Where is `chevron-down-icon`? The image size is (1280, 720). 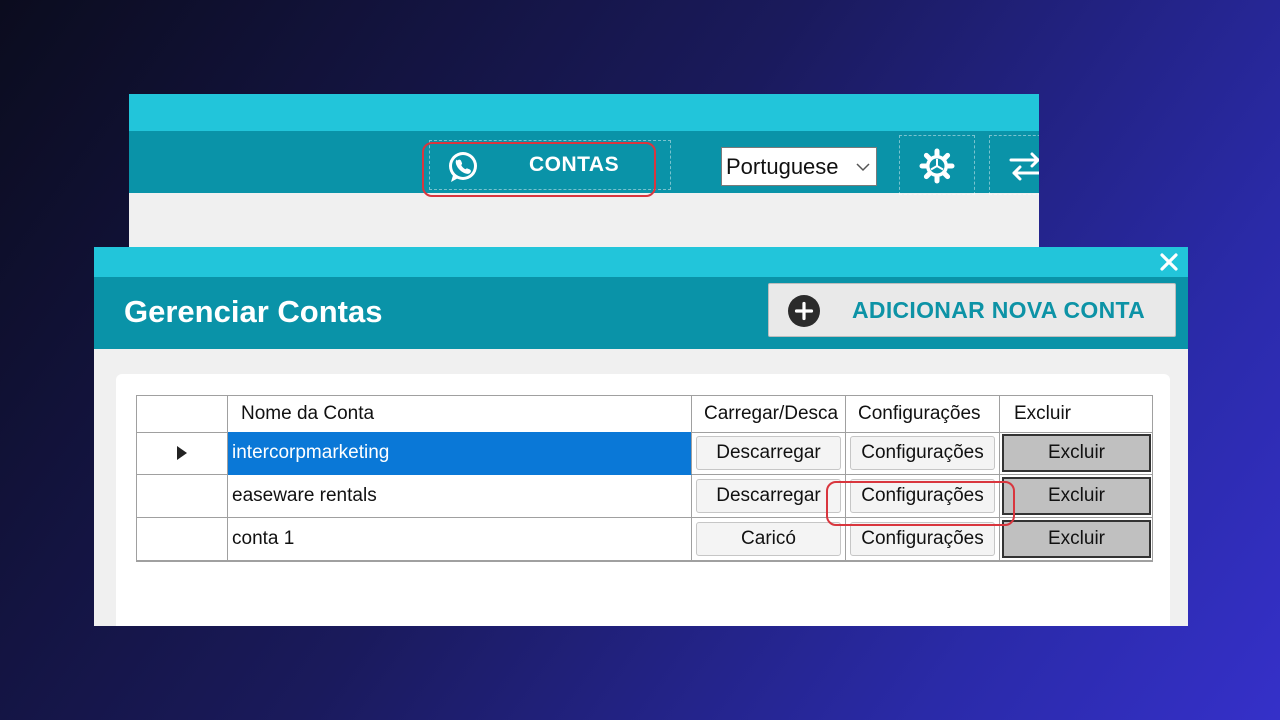 chevron-down-icon is located at coordinates (863, 166).